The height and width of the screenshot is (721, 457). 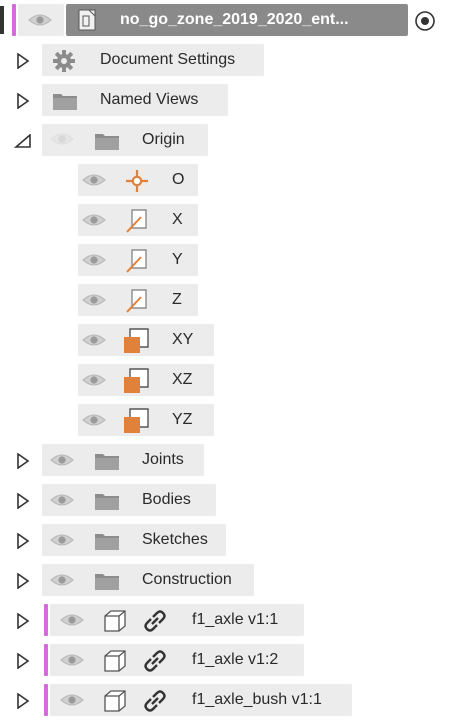 I want to click on row-label: Named Views, so click(x=149, y=99).